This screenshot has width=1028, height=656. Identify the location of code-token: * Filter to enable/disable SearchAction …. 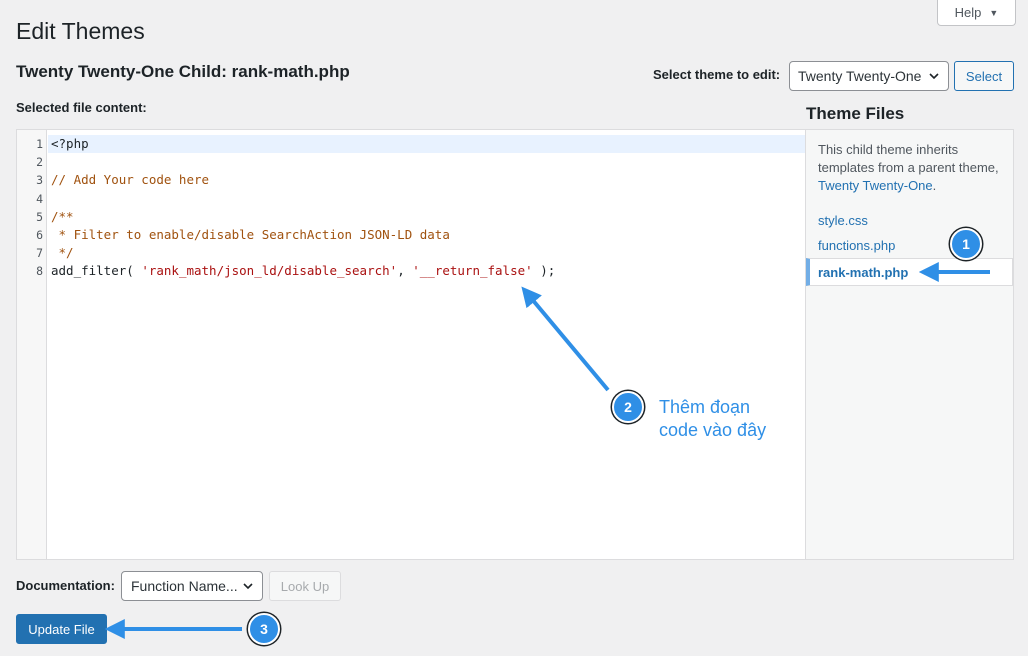
(250, 234).